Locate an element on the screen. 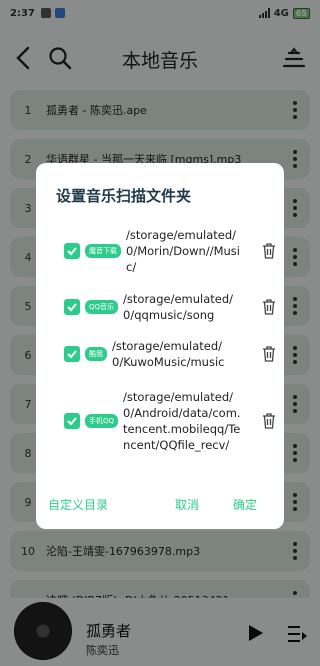 The width and height of the screenshot is (320, 666). folder-item: QQ音乐 /storage/emulated/0/qqmusic/song is located at coordinates (170, 307).